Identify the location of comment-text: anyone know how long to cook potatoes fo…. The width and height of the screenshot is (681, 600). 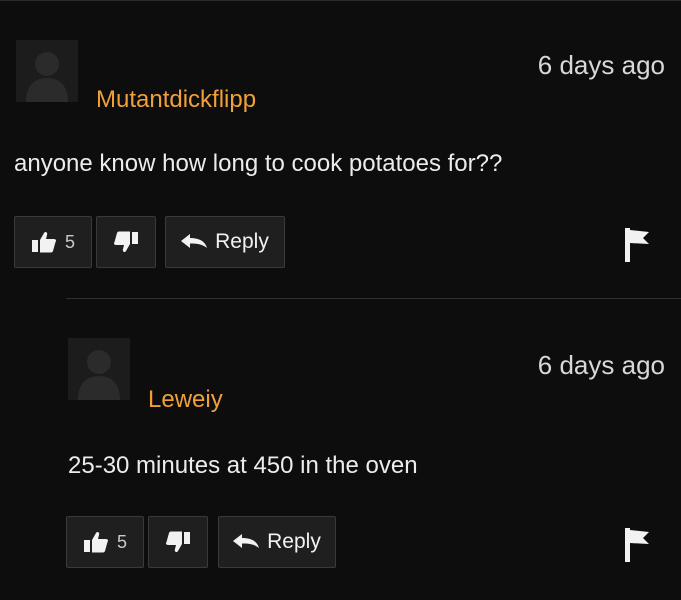
(258, 163).